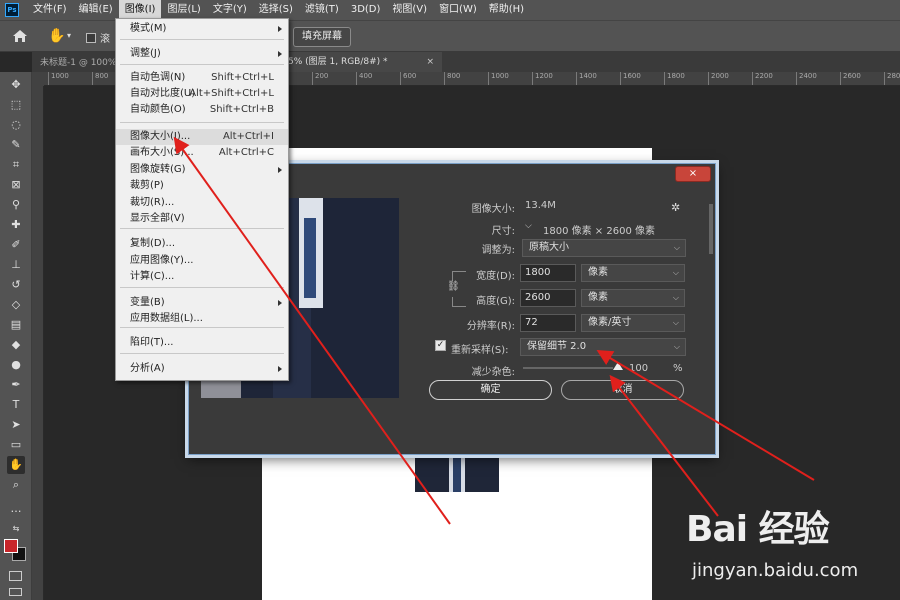 The width and height of the screenshot is (900, 600). What do you see at coordinates (490, 390) in the screenshot?
I see `ok-button: 确定` at bounding box center [490, 390].